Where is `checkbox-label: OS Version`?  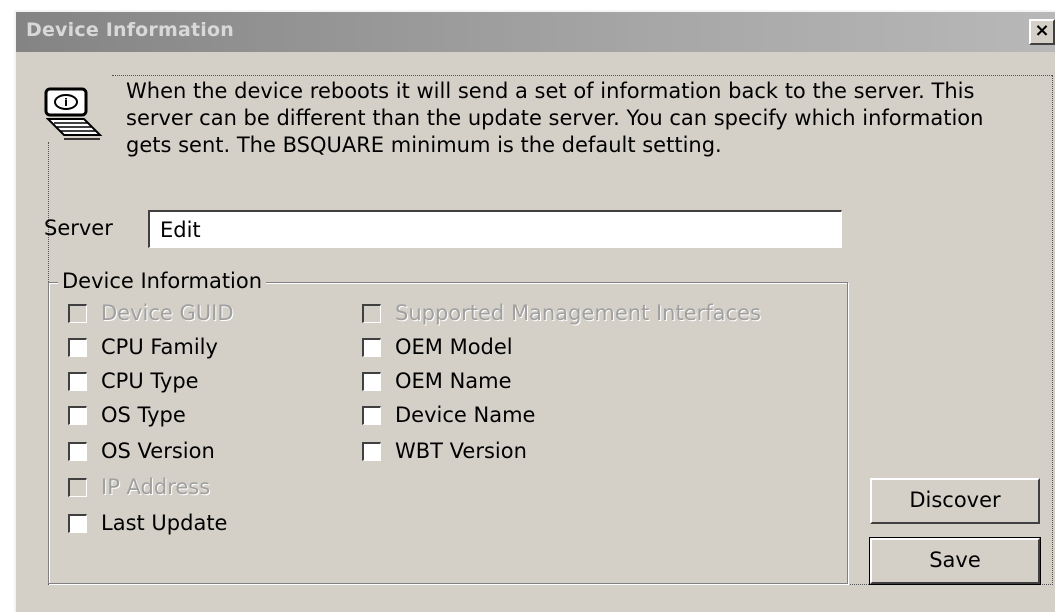 checkbox-label: OS Version is located at coordinates (158, 451).